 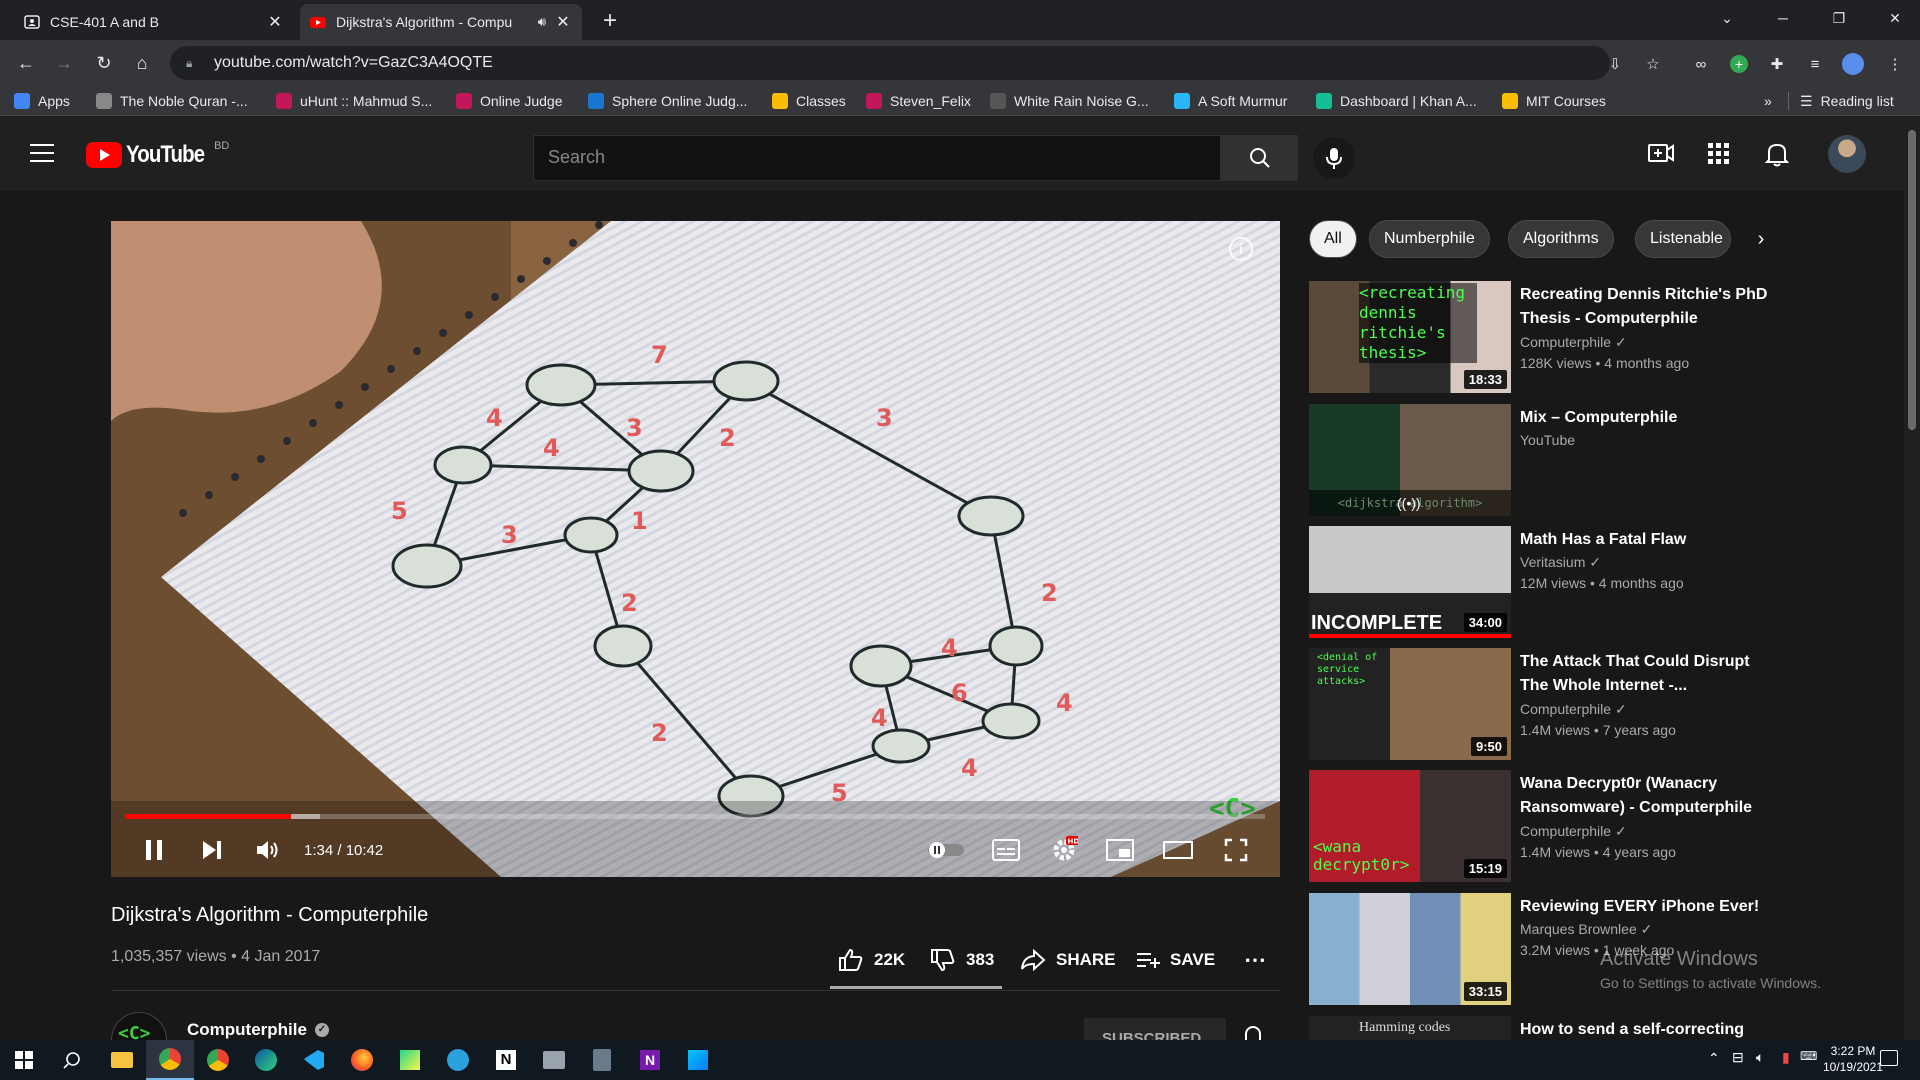 I want to click on subscribe-button: SUBSCRIBED, so click(x=1155, y=1029).